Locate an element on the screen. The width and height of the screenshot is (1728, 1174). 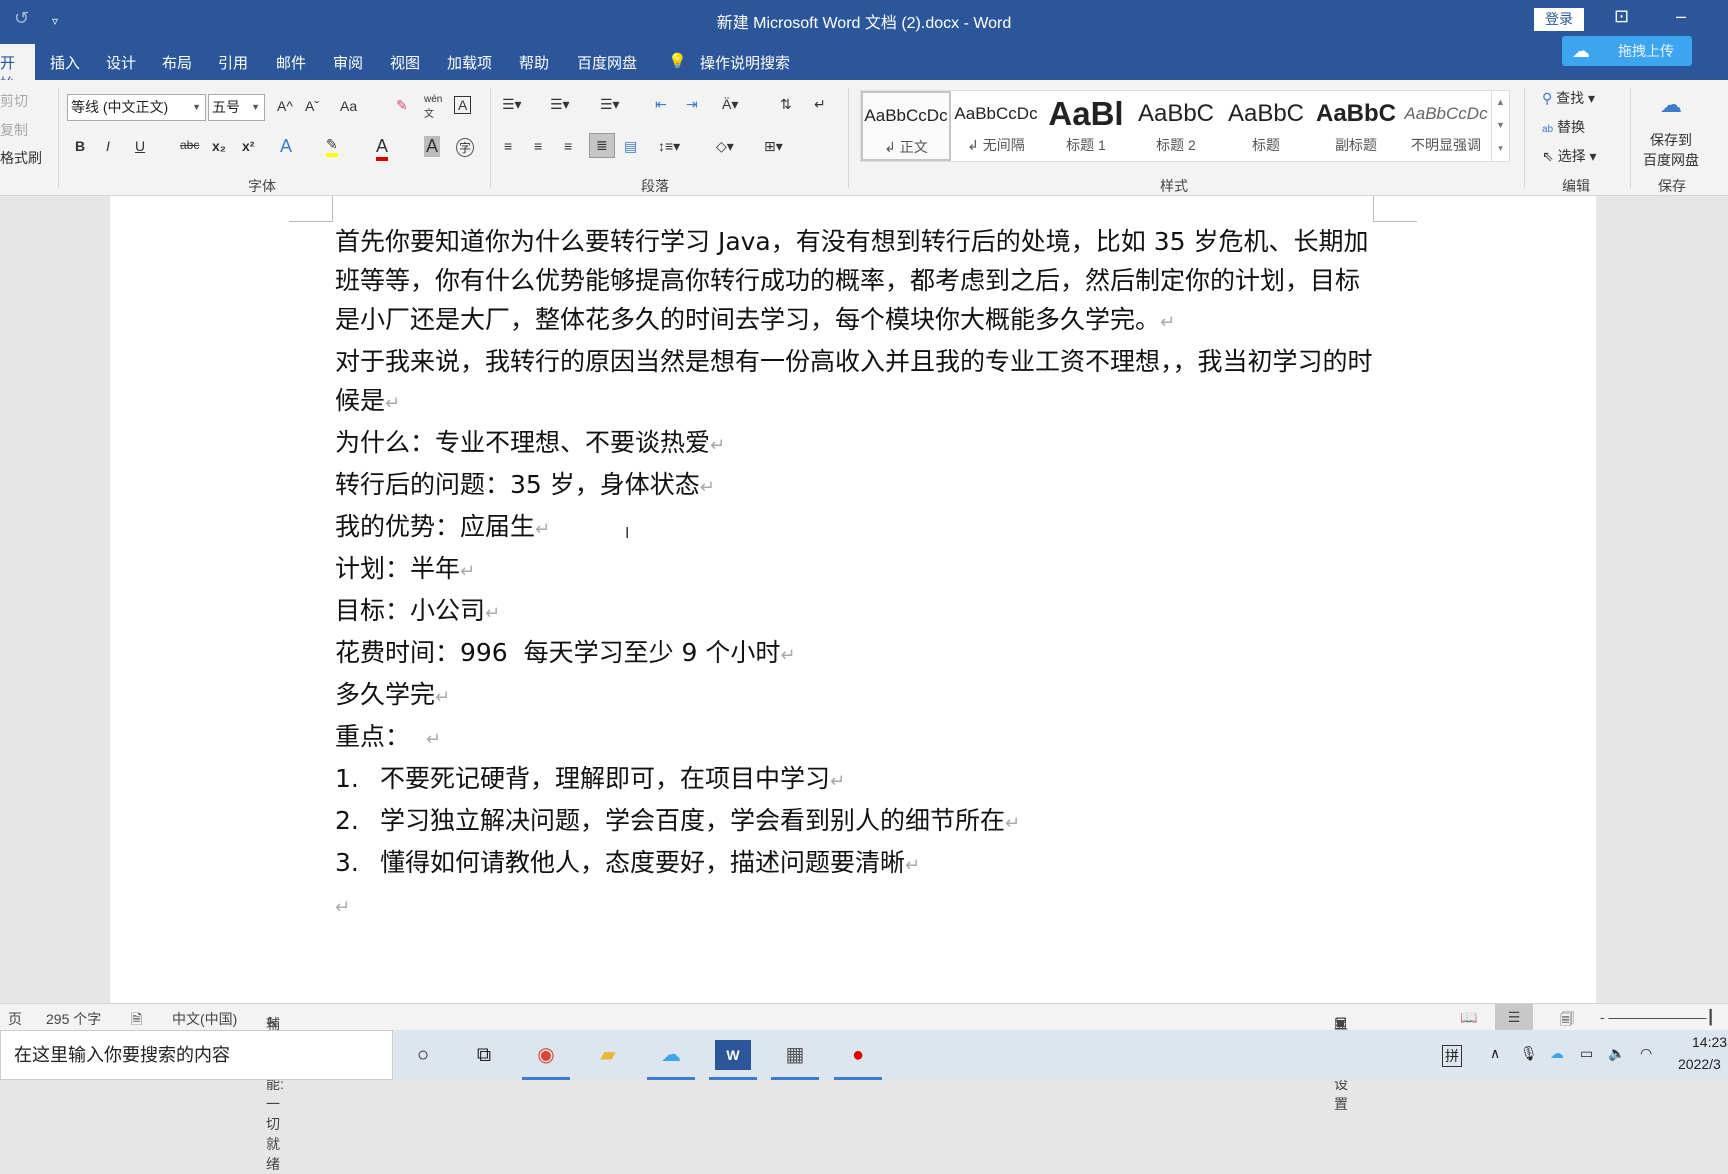
decrease-indent-icon: ⇤ is located at coordinates (661, 104).